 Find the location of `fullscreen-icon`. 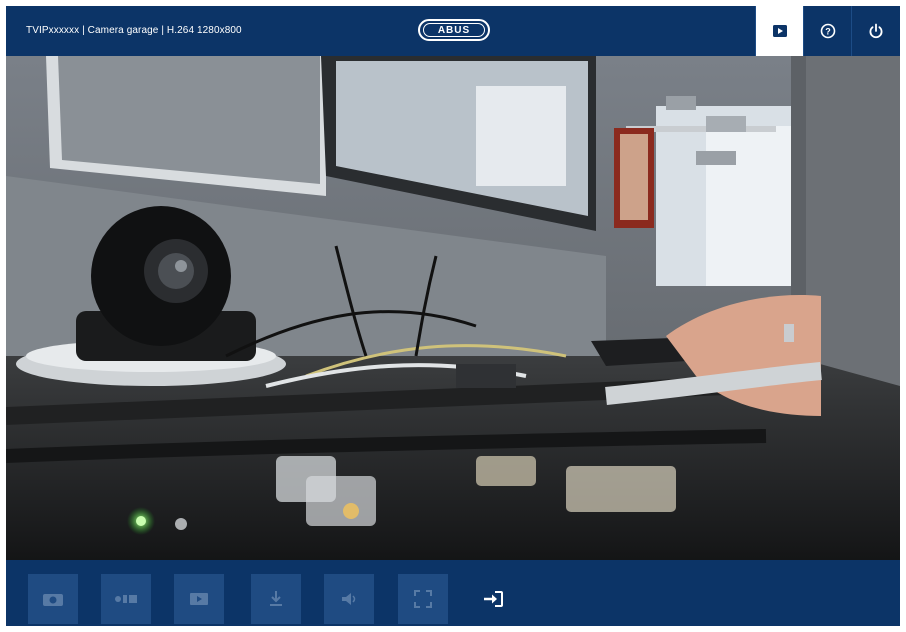

fullscreen-icon is located at coordinates (423, 599).